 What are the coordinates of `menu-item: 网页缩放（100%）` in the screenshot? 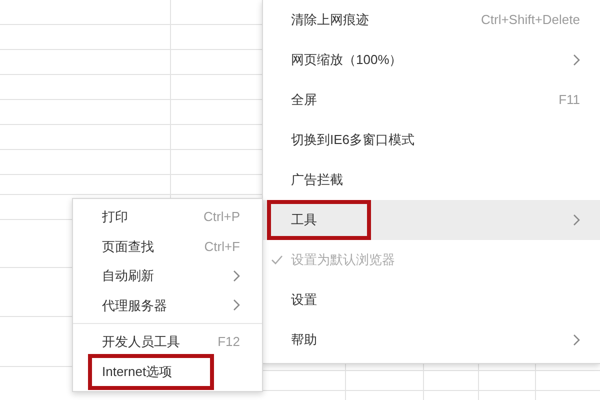 It's located at (431, 60).